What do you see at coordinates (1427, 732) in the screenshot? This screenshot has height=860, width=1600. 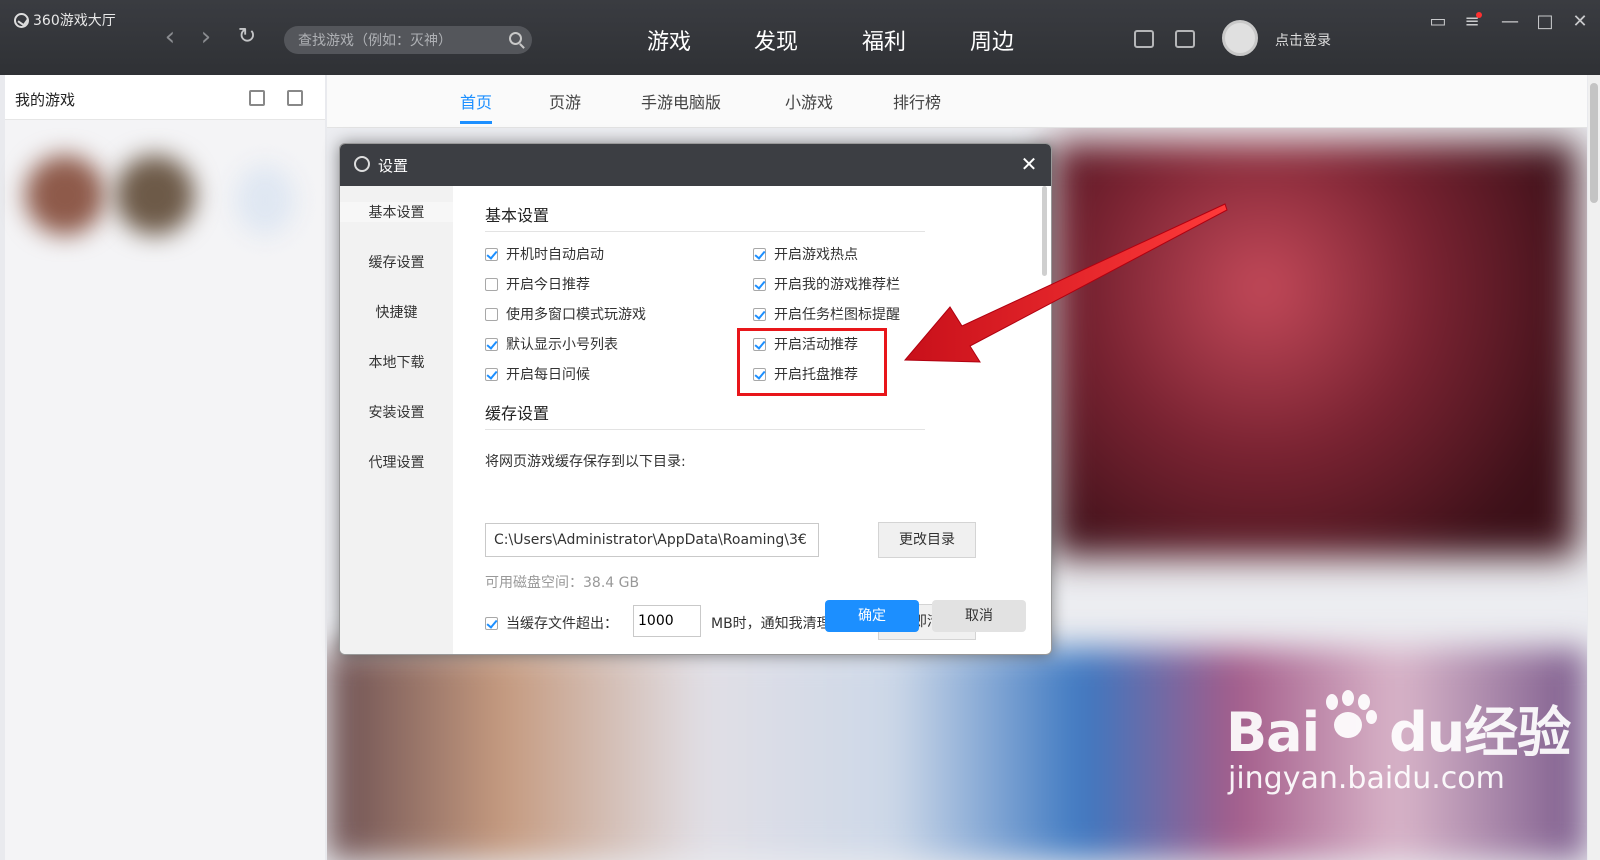 I see `watermark-brand-du: du` at bounding box center [1427, 732].